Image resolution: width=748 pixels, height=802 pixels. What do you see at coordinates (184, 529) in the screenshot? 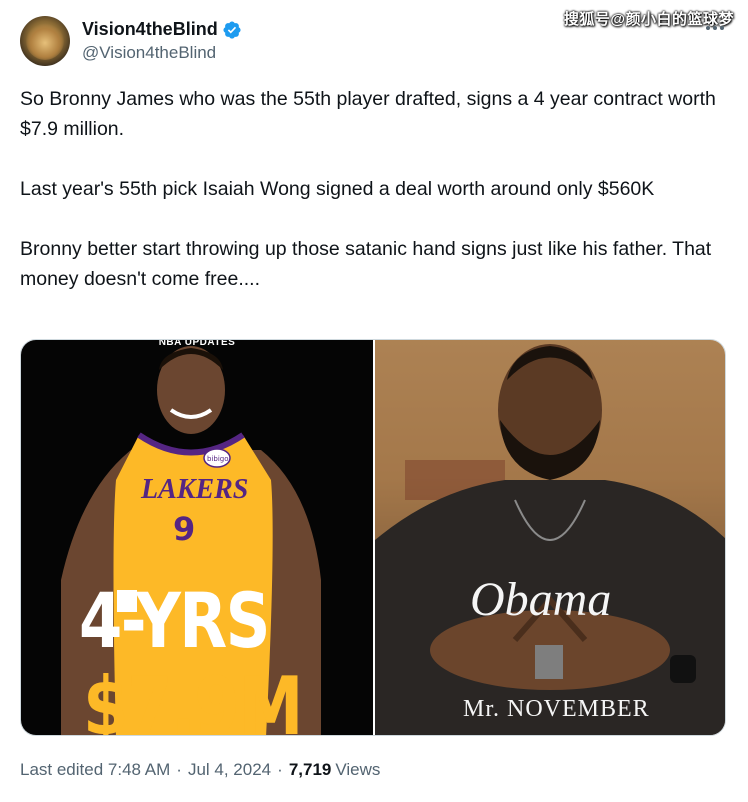
I see `jersey-number: 9` at bounding box center [184, 529].